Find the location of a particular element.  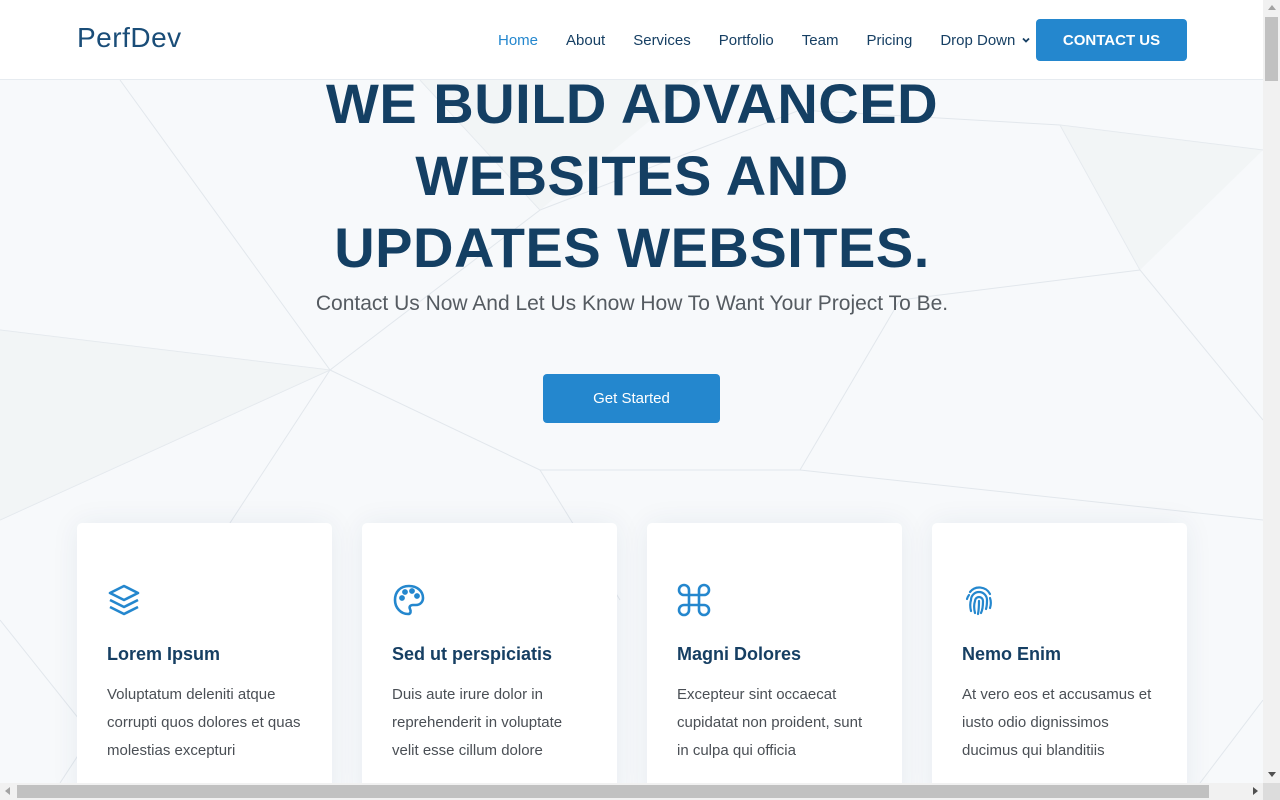

hero-title-line-2: WEBSITES AND is located at coordinates (632, 175).